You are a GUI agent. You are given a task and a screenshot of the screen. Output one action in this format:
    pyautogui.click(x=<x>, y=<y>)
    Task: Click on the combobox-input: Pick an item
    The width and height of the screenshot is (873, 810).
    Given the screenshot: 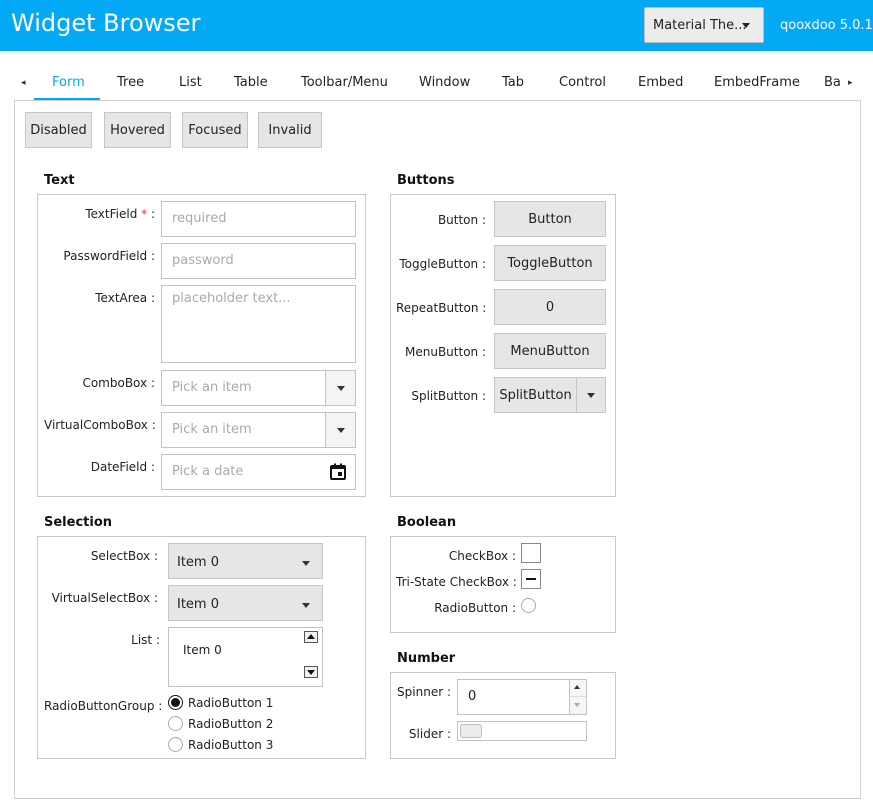 What is the action you would take?
    pyautogui.click(x=258, y=388)
    